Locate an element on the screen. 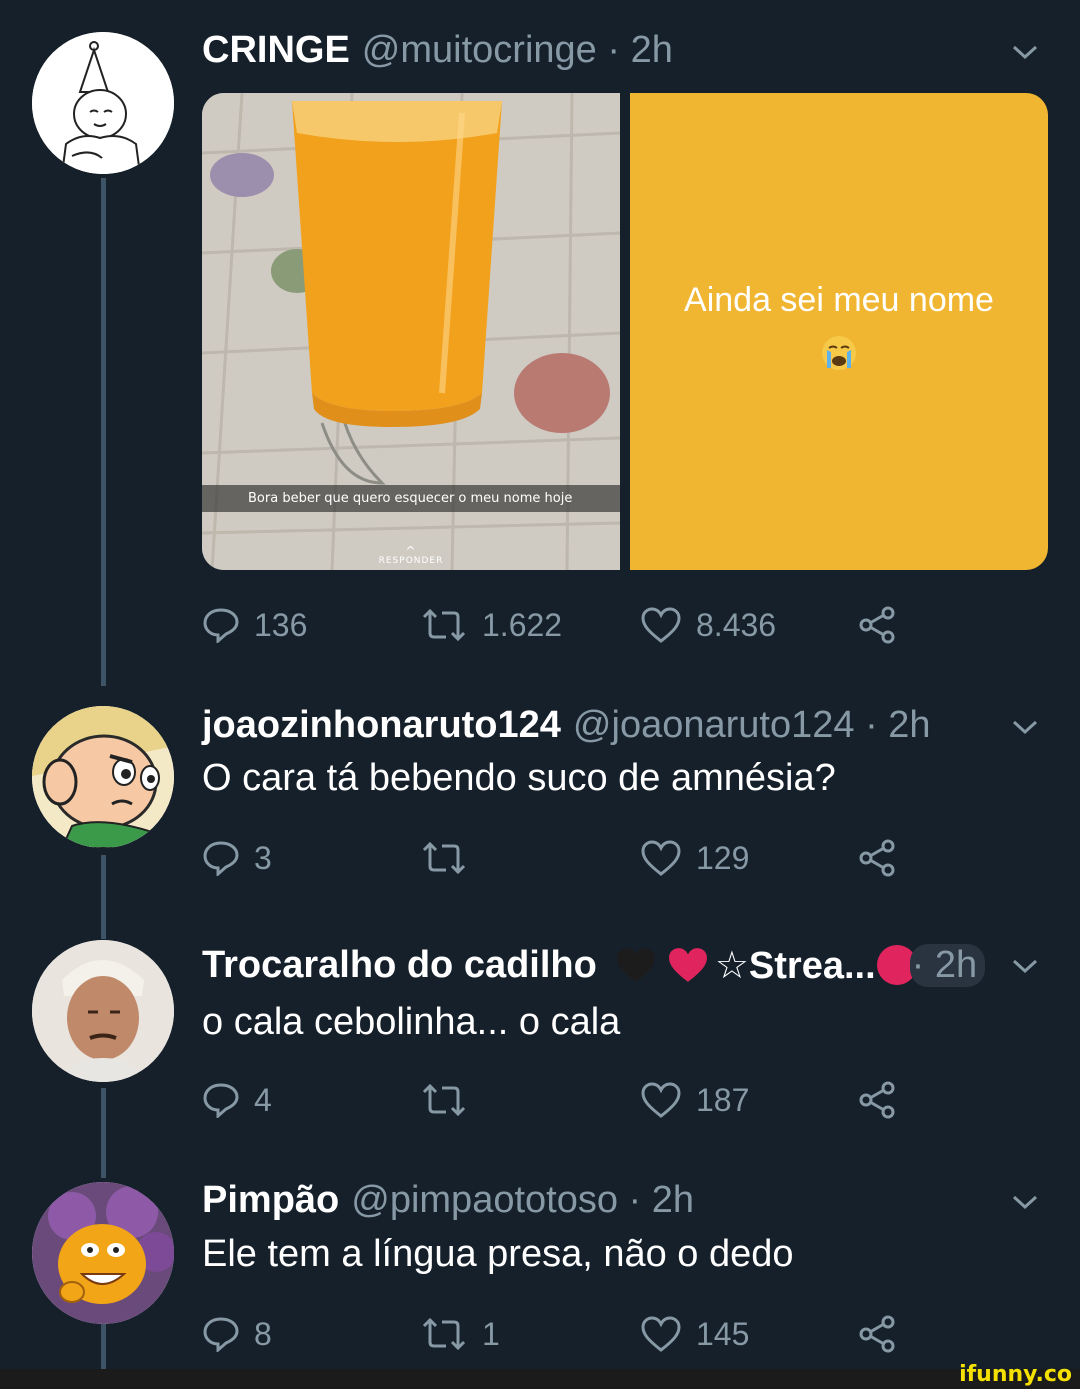 This screenshot has width=1080, height=1389. retweet-count: 1.622 is located at coordinates (522, 624).